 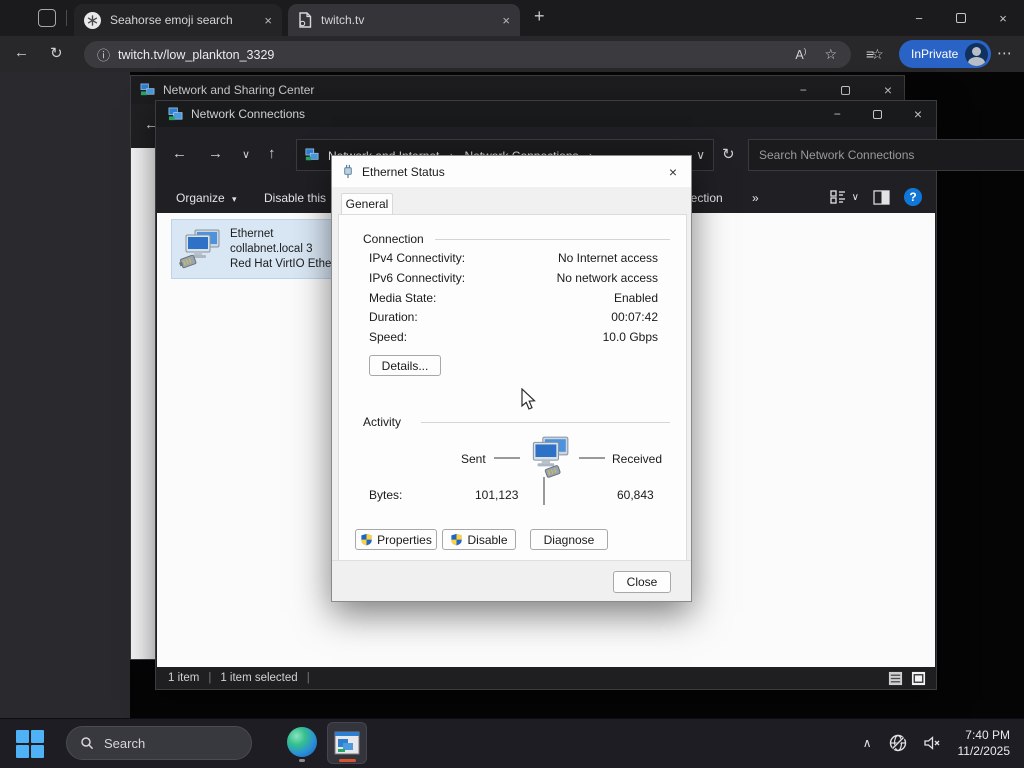 I want to click on duration-label: Duration:, so click(x=393, y=317).